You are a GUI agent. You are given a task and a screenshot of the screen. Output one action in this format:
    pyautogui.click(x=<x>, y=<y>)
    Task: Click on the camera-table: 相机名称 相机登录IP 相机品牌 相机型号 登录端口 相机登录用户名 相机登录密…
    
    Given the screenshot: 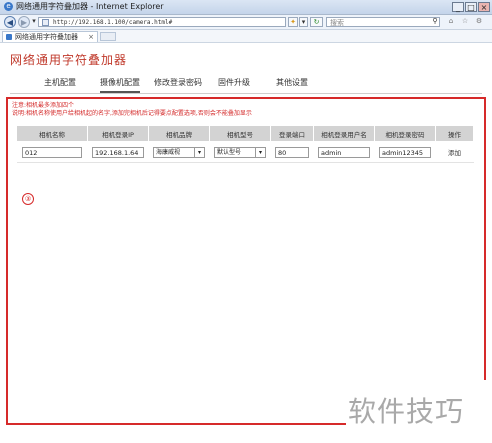 What is the action you would take?
    pyautogui.click(x=245, y=144)
    